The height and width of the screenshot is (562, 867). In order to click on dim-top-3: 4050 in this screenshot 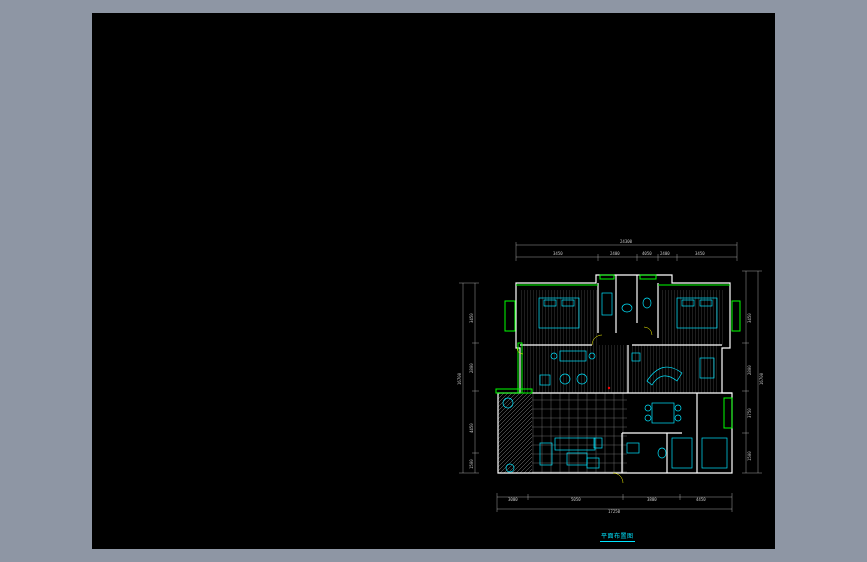, I will do `click(647, 253)`.